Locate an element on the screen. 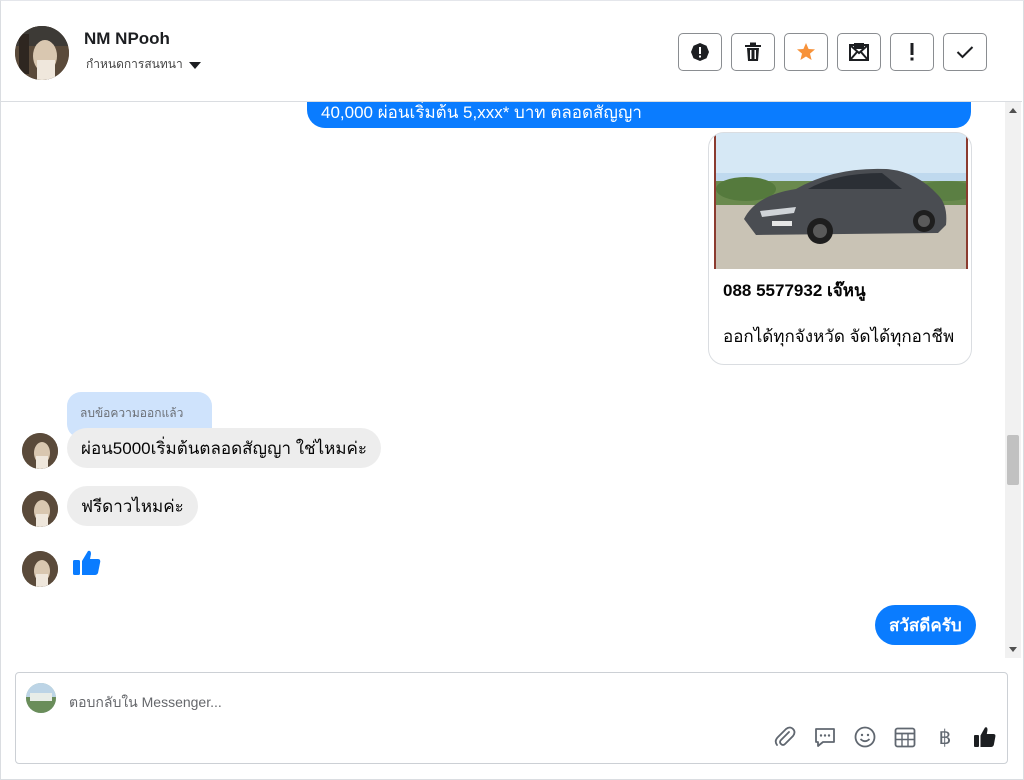  payment-button: ฿ is located at coordinates (945, 737).